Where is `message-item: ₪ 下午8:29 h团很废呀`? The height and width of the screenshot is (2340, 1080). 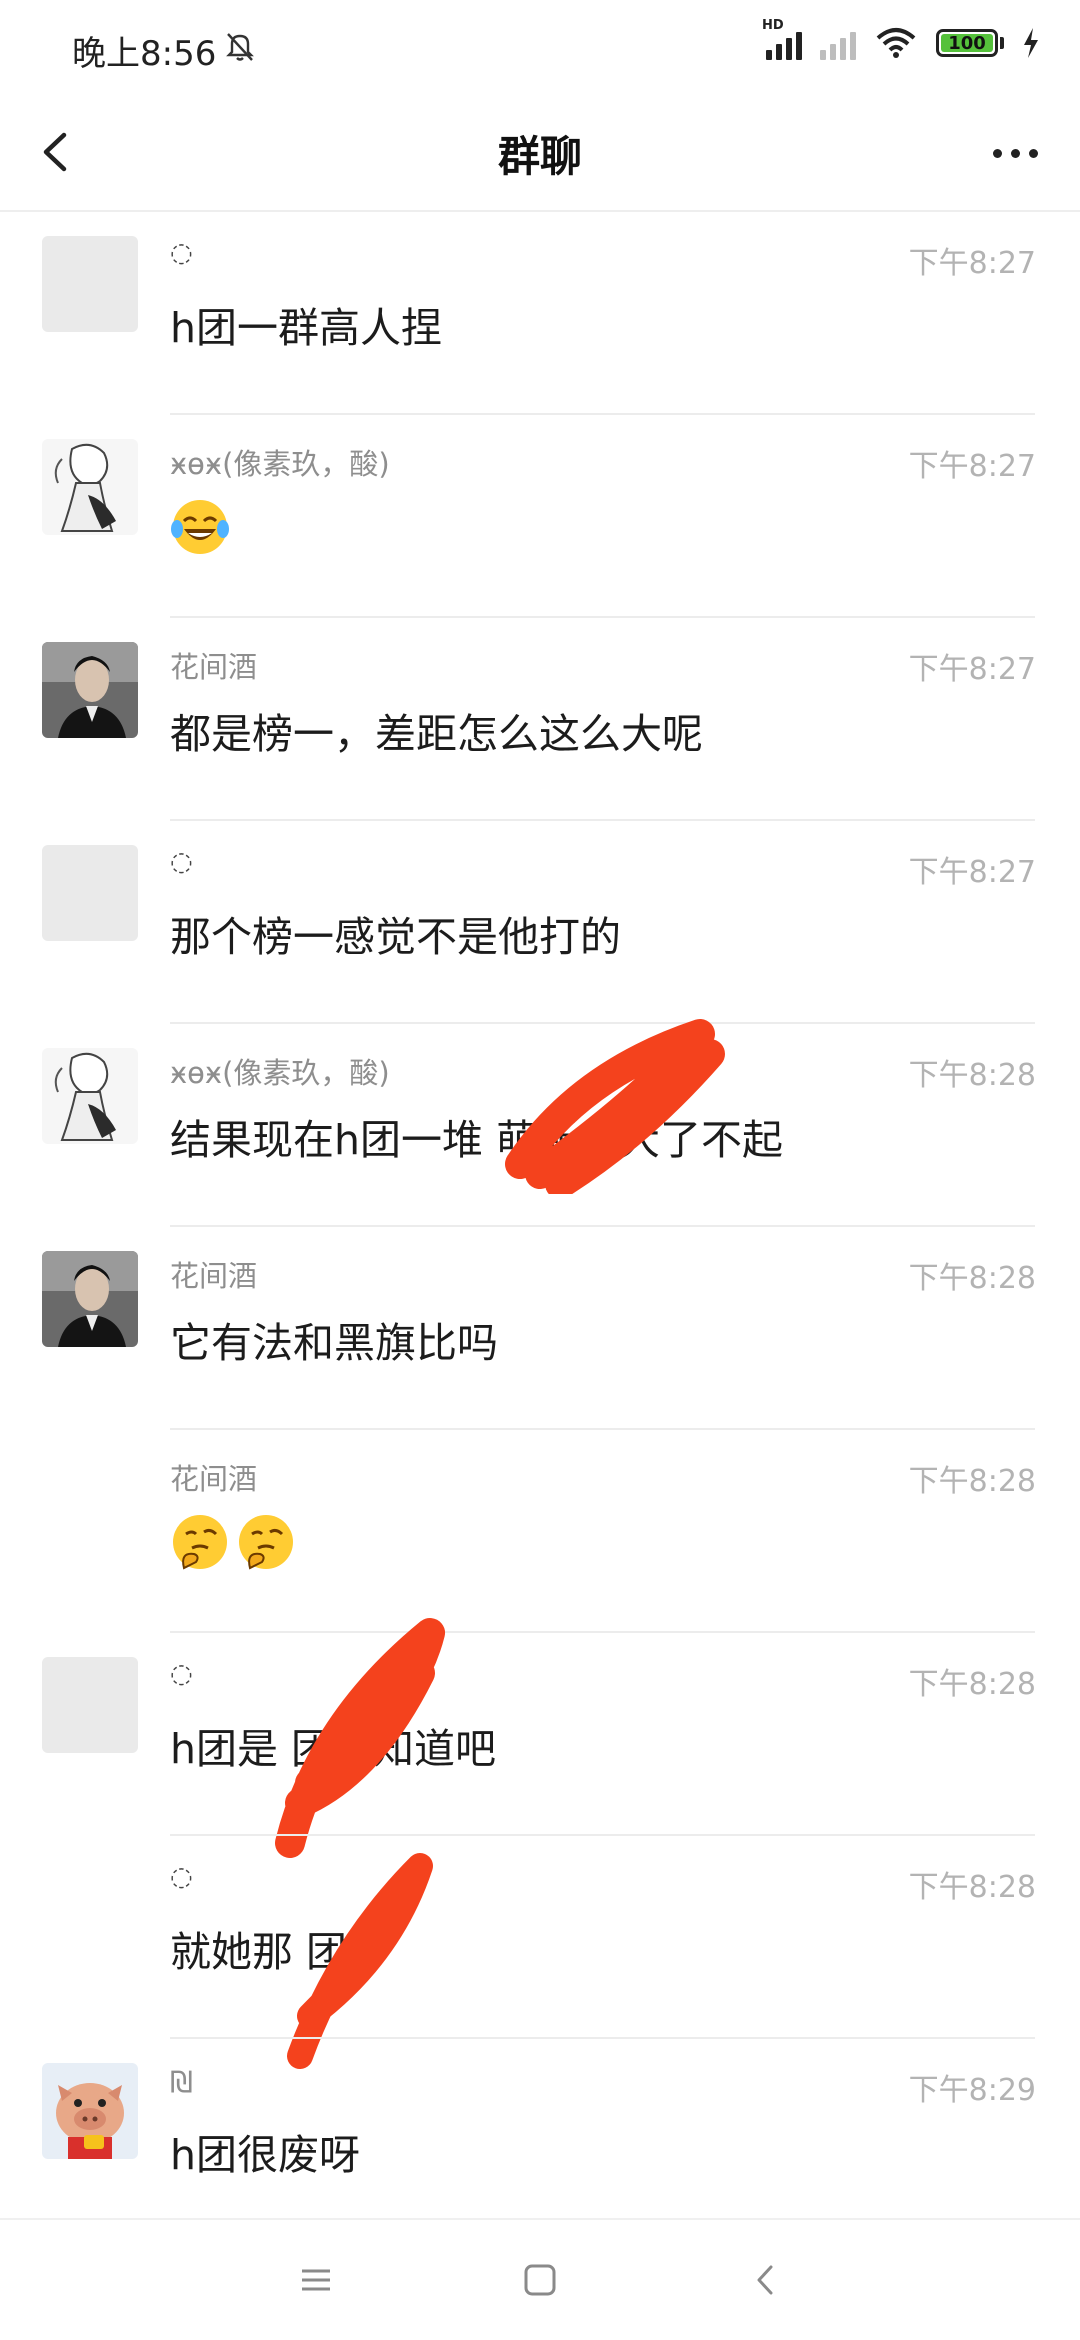 message-item: ₪ 下午8:29 h团很废呀 is located at coordinates (540, 2140).